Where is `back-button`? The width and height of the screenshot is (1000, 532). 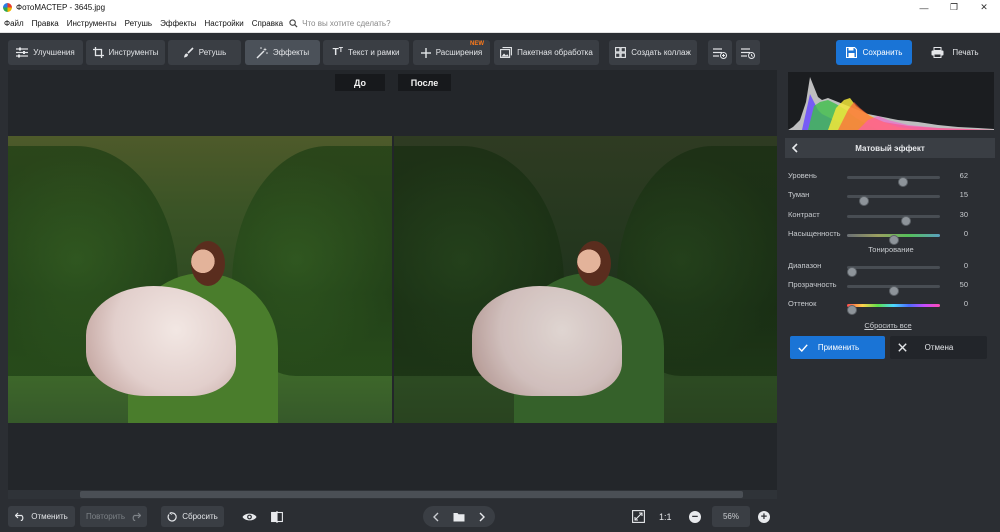 back-button is located at coordinates (795, 148).